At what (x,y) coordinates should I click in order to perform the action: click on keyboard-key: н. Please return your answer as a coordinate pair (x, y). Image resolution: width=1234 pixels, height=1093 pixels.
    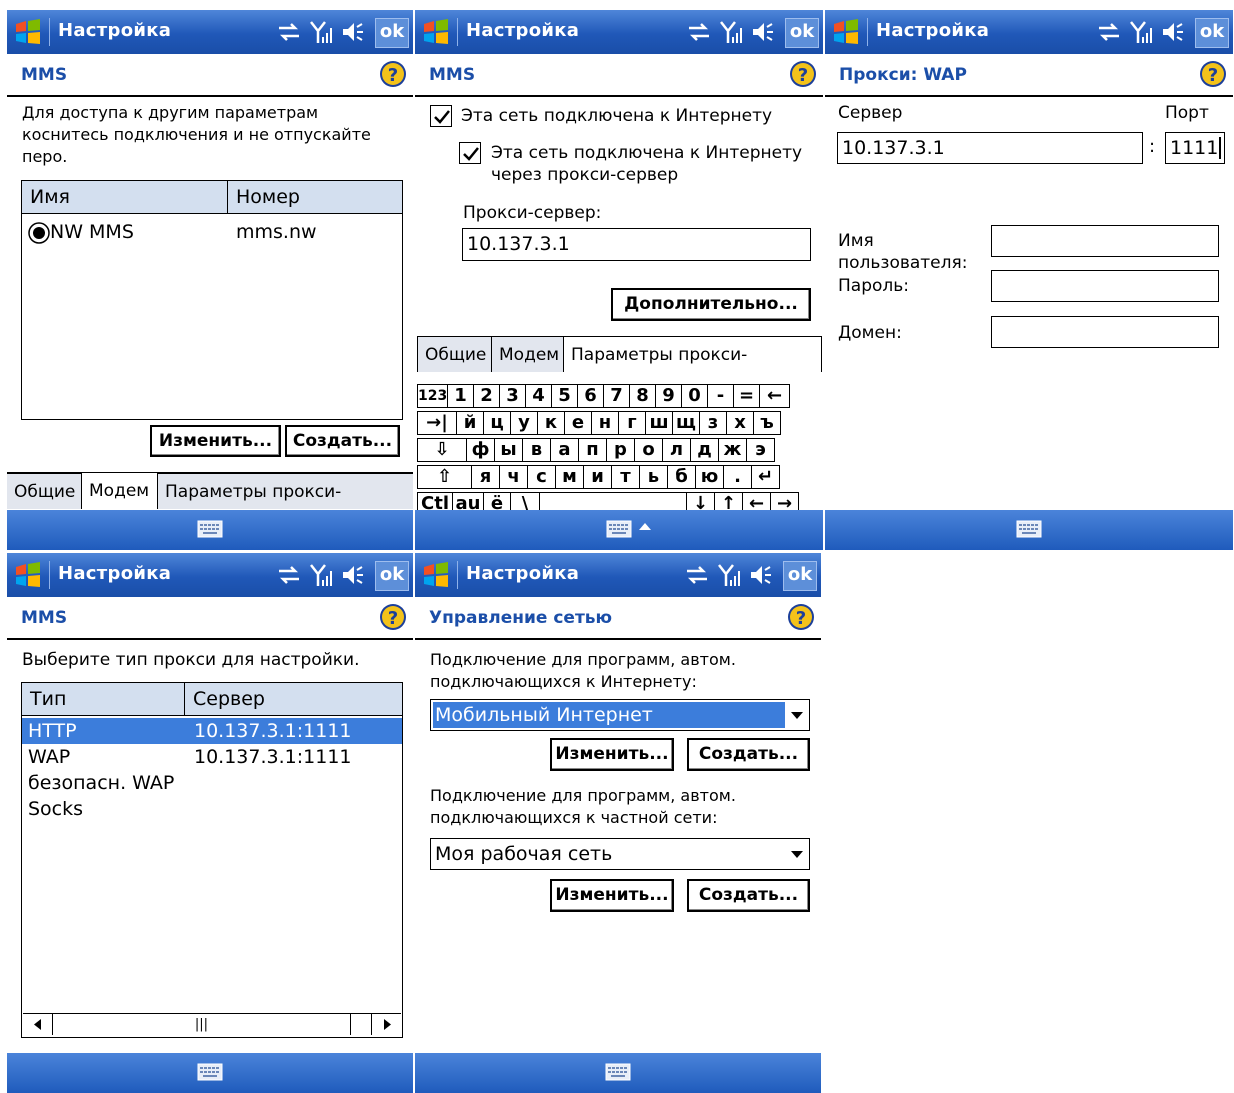
    Looking at the image, I should click on (605, 423).